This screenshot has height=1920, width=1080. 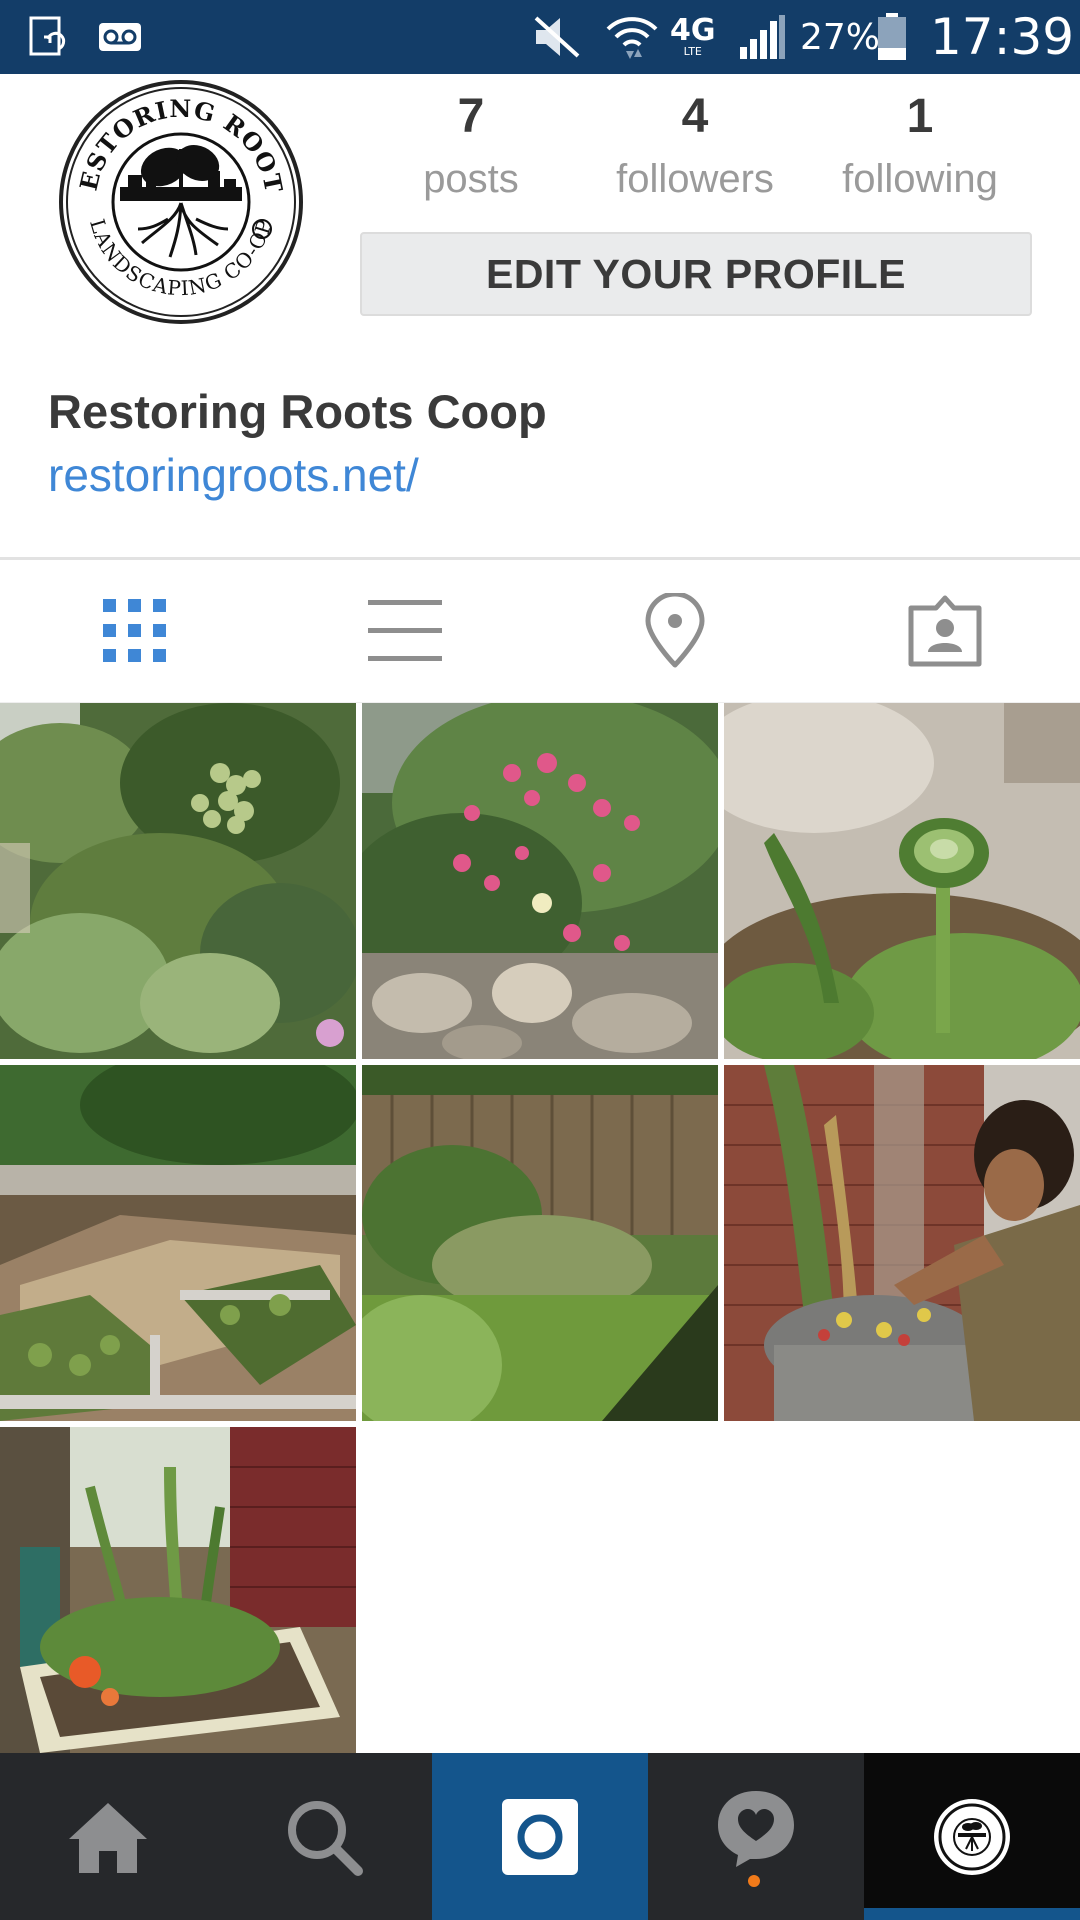 I want to click on profile-view-tabs, so click(x=540, y=631).